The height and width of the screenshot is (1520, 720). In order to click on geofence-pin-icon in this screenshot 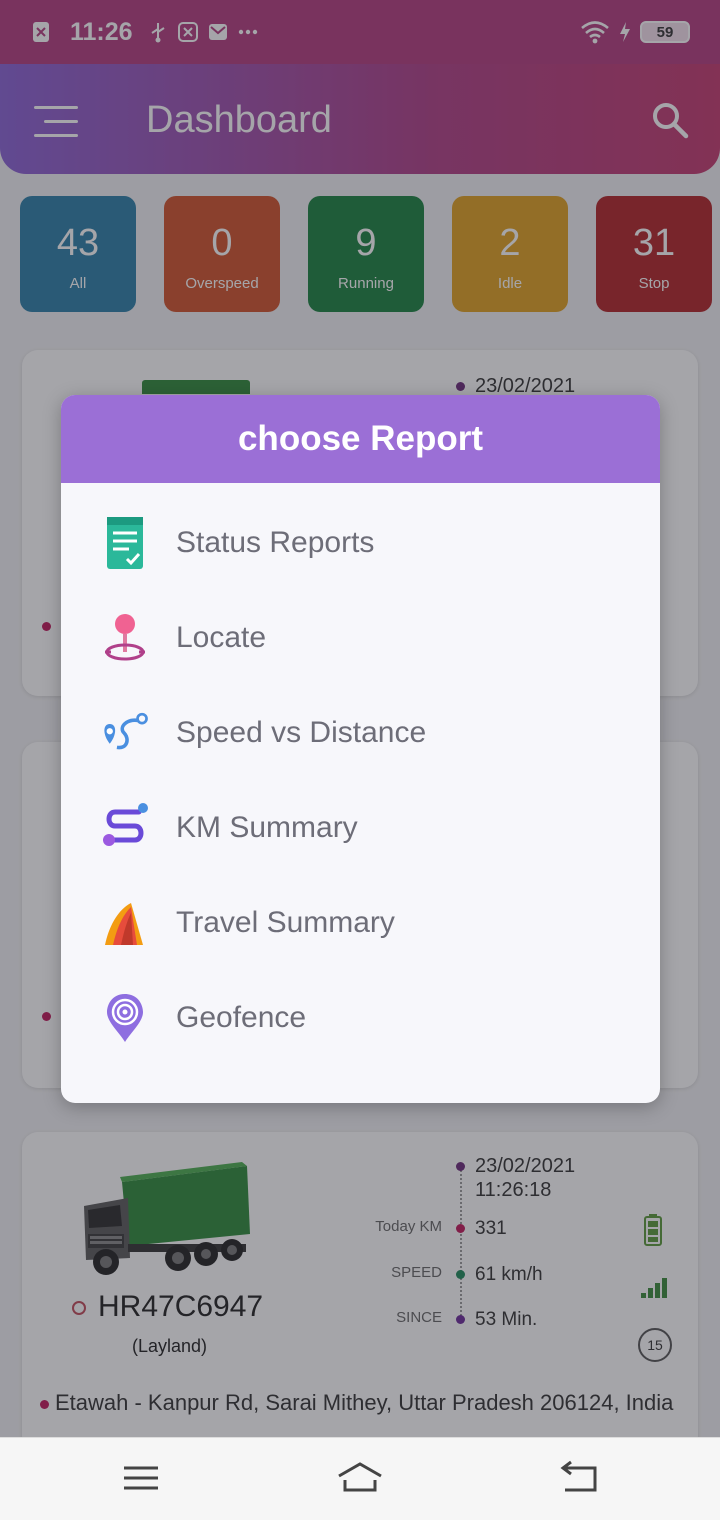, I will do `click(125, 1018)`.